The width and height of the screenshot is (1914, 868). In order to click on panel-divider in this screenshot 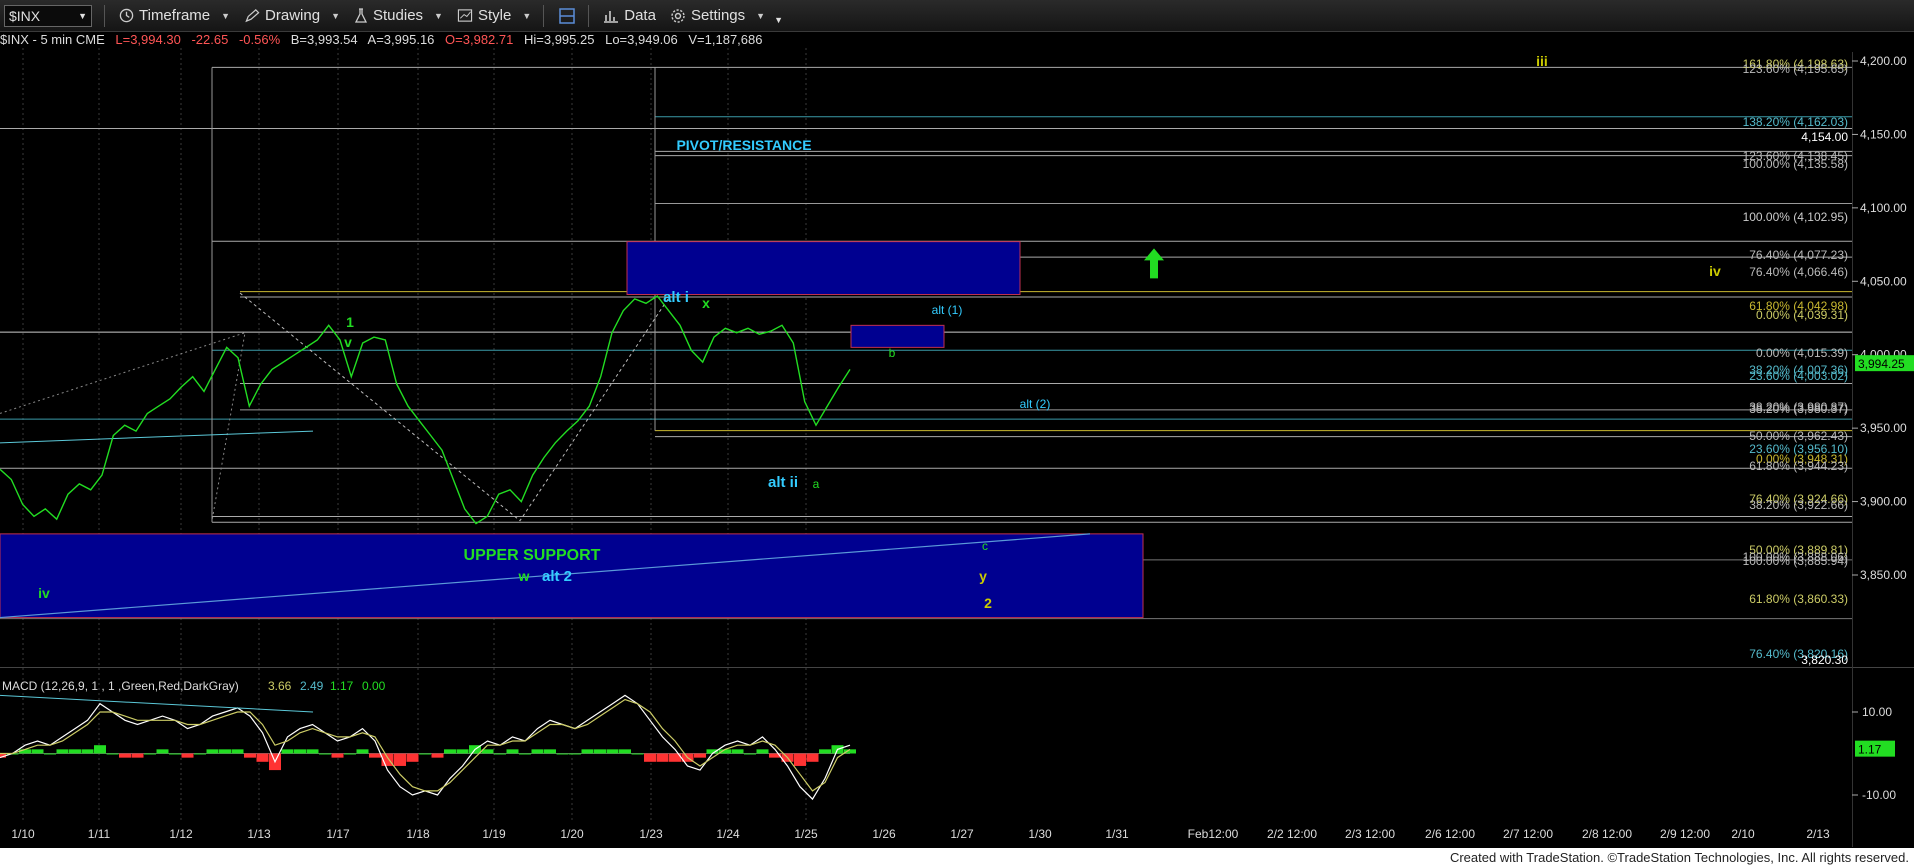, I will do `click(957, 667)`.